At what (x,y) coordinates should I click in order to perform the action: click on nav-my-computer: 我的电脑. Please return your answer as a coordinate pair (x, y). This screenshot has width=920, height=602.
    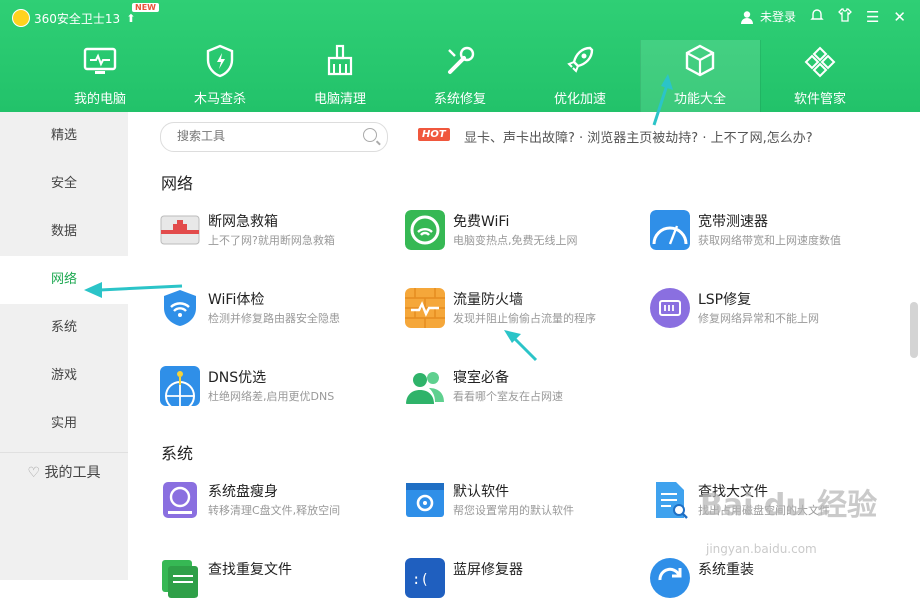
    Looking at the image, I should click on (100, 76).